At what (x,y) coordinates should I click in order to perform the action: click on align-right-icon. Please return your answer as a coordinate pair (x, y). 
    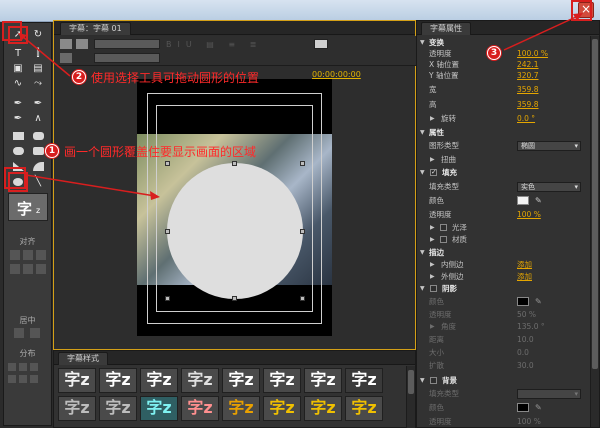
    Looking at the image, I should click on (41, 255).